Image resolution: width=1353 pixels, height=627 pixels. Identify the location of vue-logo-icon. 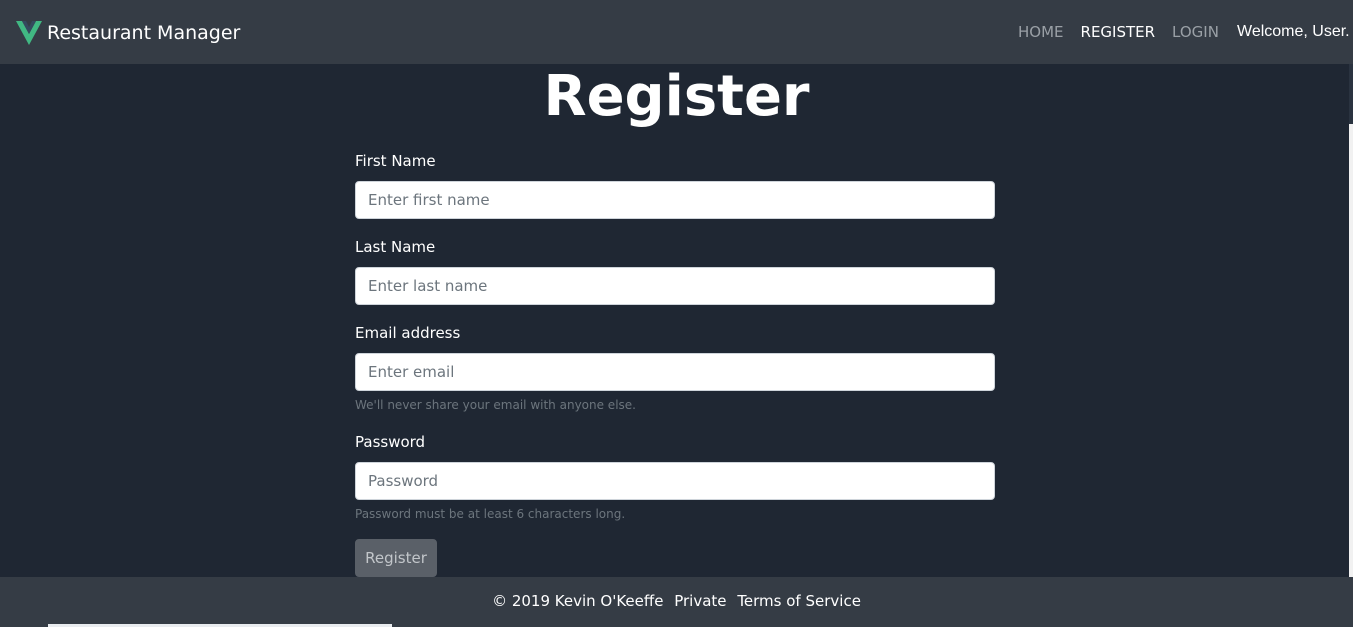
(29, 33).